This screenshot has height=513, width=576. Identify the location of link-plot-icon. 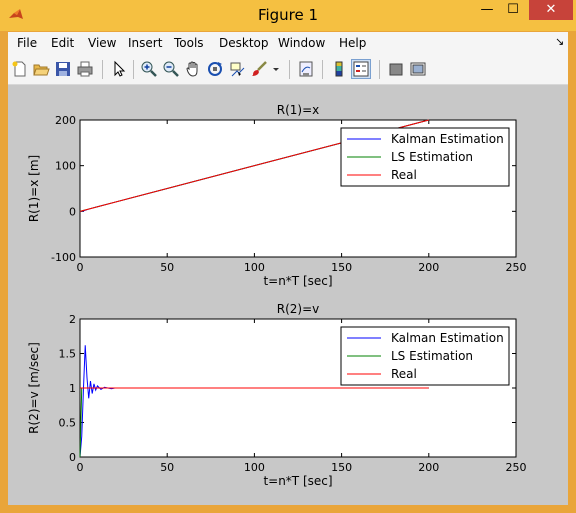
(306, 69).